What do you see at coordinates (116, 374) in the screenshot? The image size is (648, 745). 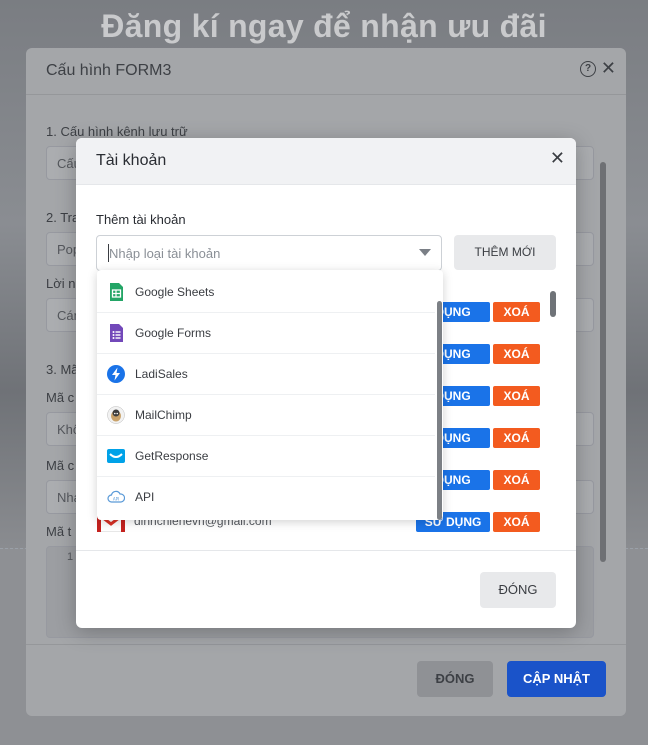 I see `ladisales-icon` at bounding box center [116, 374].